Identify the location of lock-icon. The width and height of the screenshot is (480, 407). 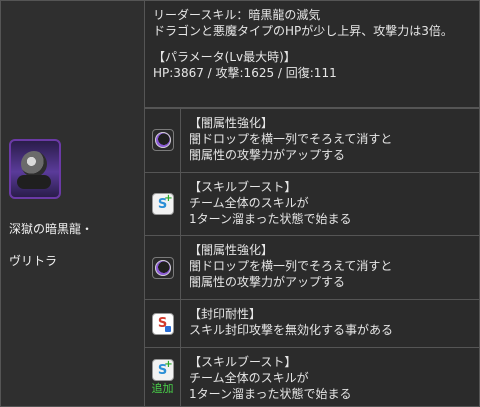
(167, 328).